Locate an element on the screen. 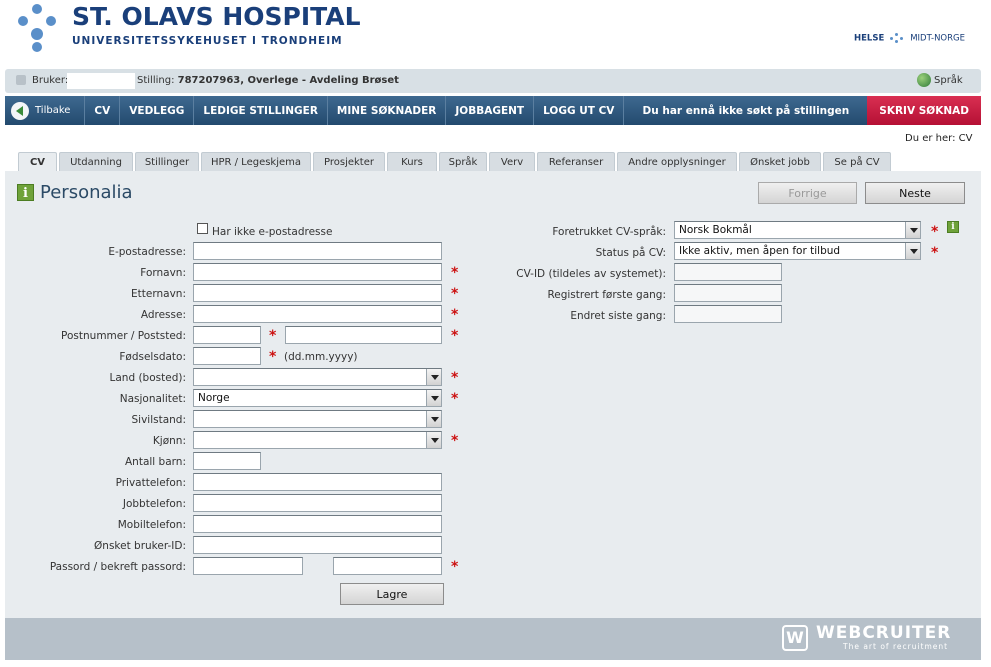 The image size is (991, 667). gender-select is located at coordinates (317, 440).